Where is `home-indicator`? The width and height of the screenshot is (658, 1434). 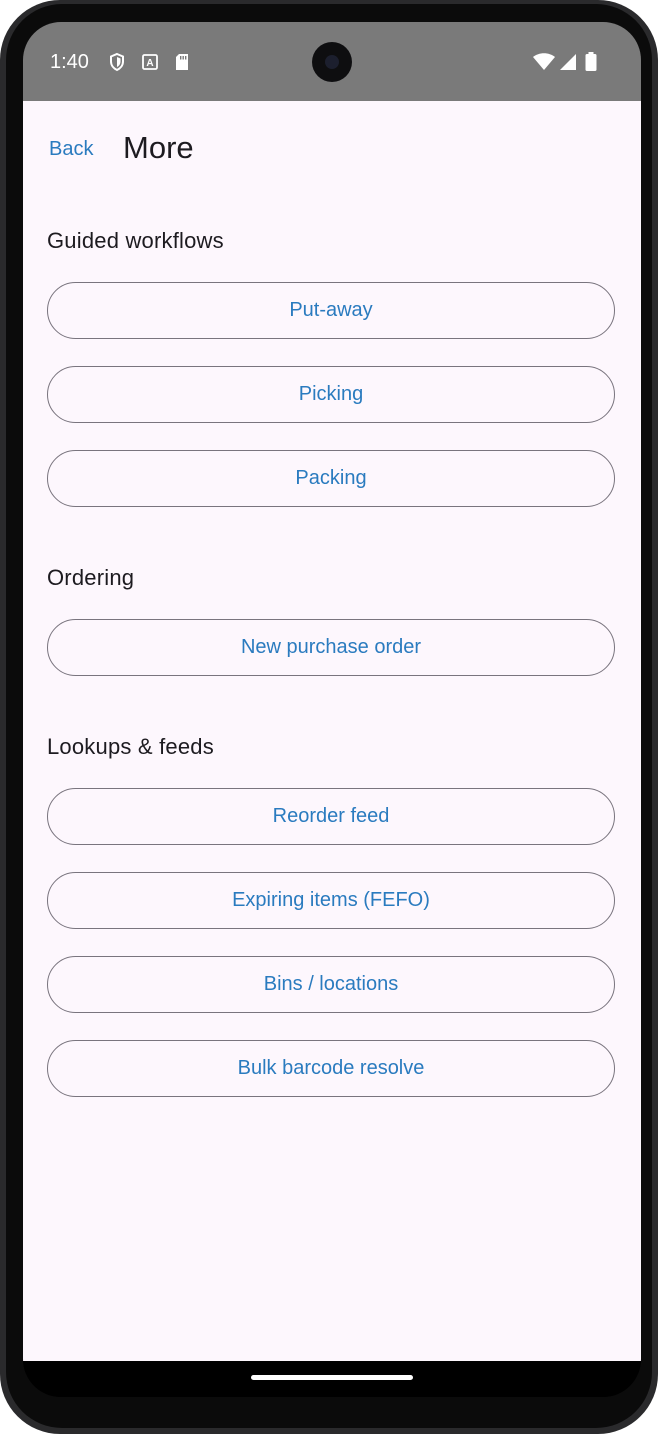 home-indicator is located at coordinates (332, 1377).